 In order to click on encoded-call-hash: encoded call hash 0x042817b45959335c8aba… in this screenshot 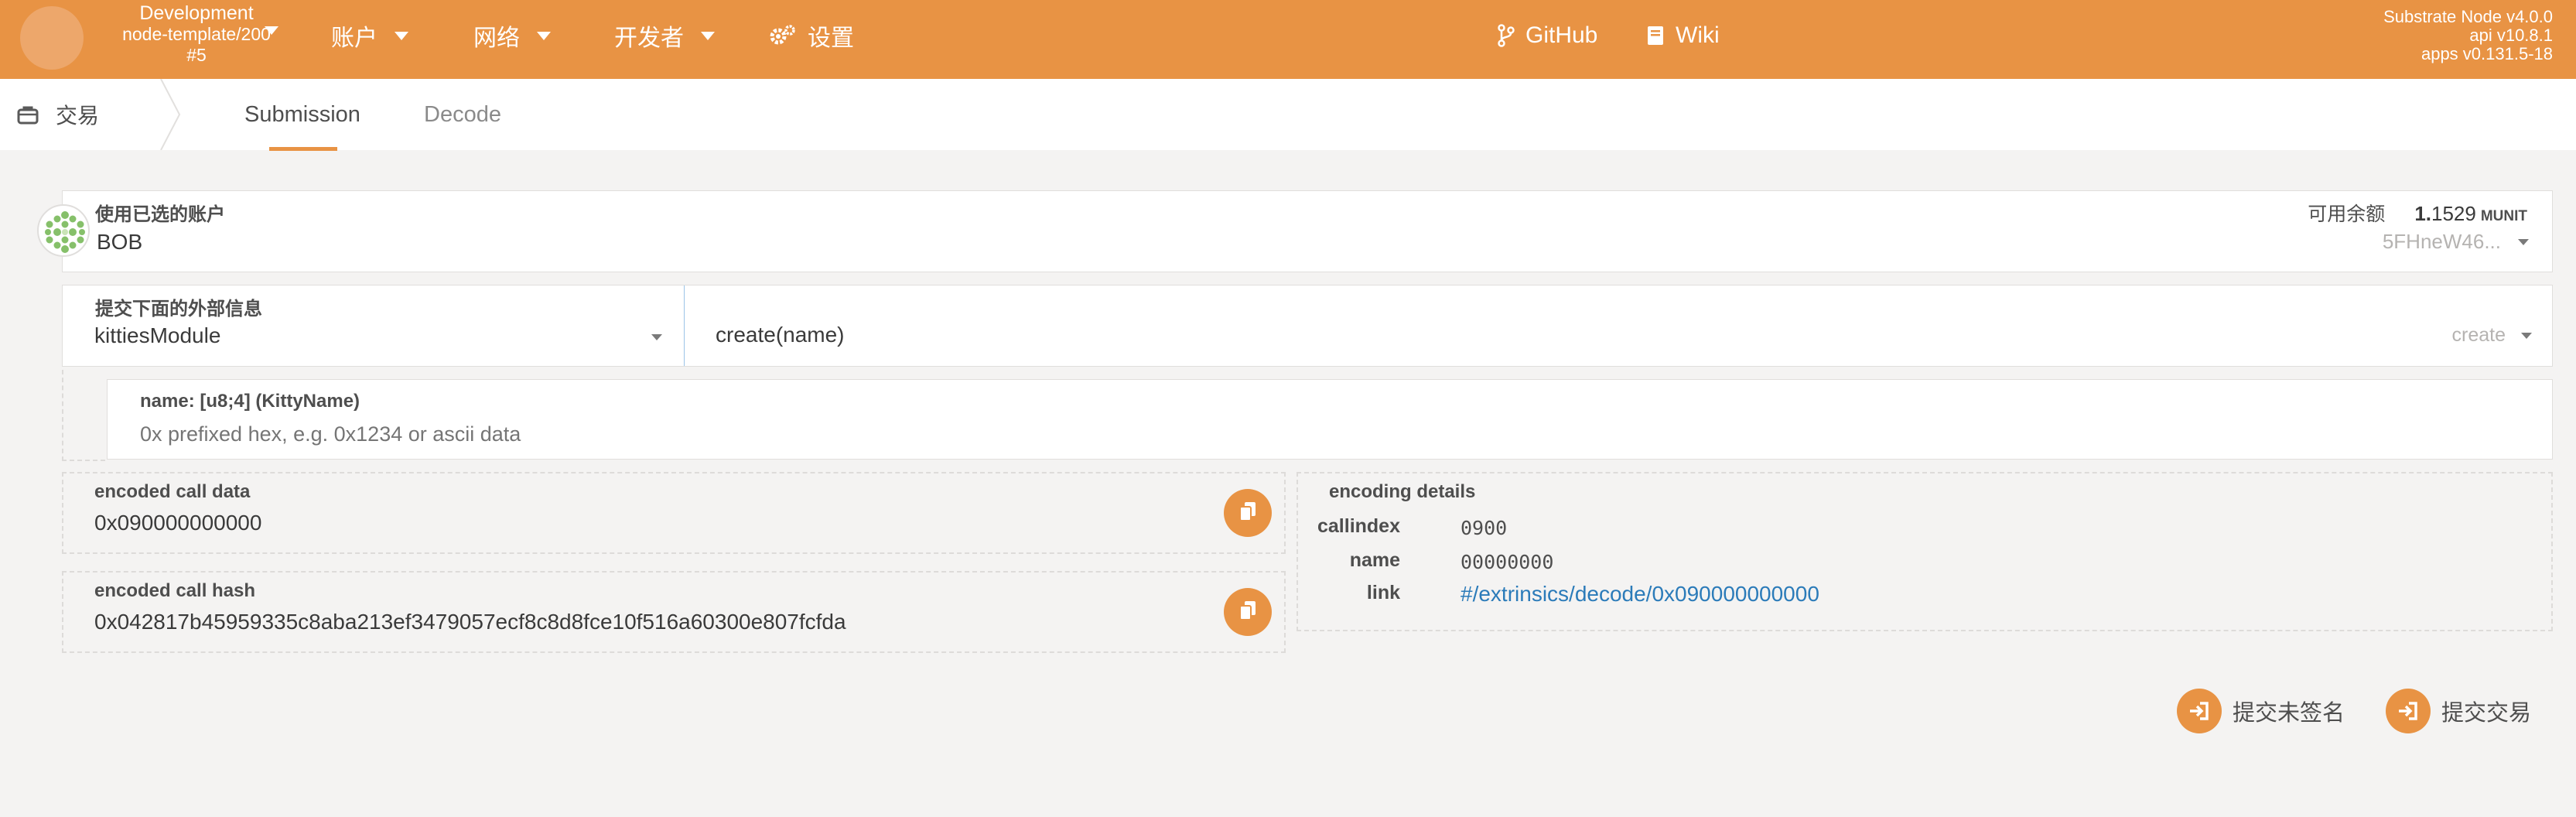, I will do `click(674, 612)`.